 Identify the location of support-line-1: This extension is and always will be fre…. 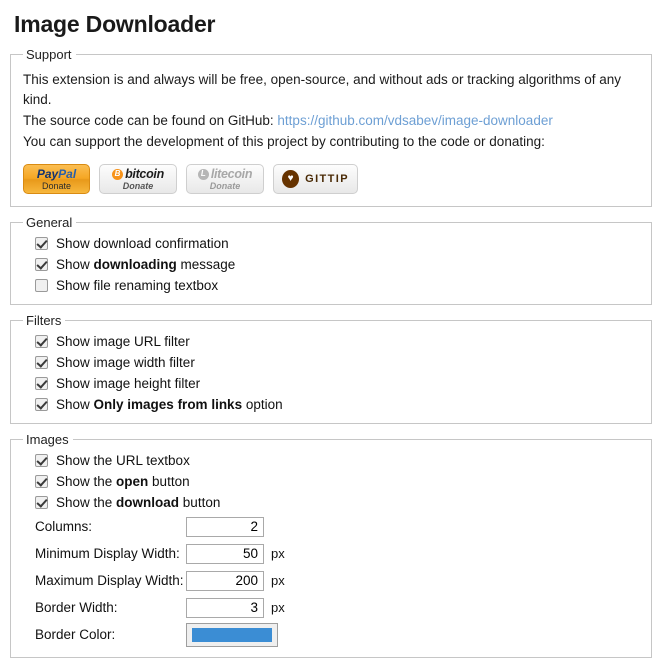
(322, 89).